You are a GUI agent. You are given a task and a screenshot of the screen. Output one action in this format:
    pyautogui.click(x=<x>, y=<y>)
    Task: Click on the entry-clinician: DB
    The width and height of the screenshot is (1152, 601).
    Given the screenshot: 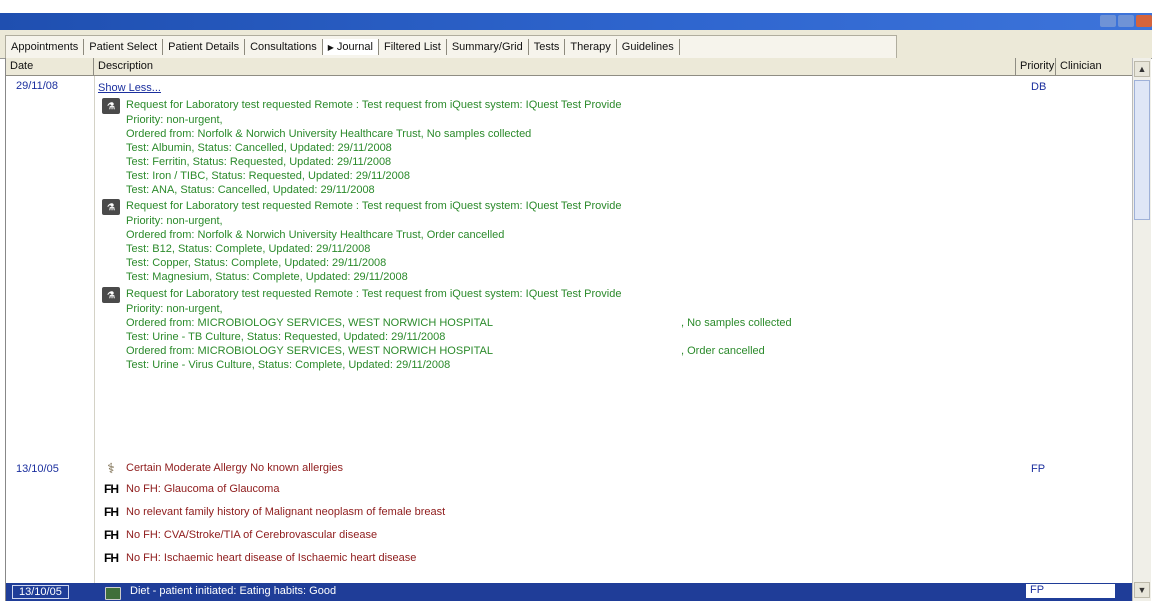 What is the action you would take?
    pyautogui.click(x=1039, y=87)
    